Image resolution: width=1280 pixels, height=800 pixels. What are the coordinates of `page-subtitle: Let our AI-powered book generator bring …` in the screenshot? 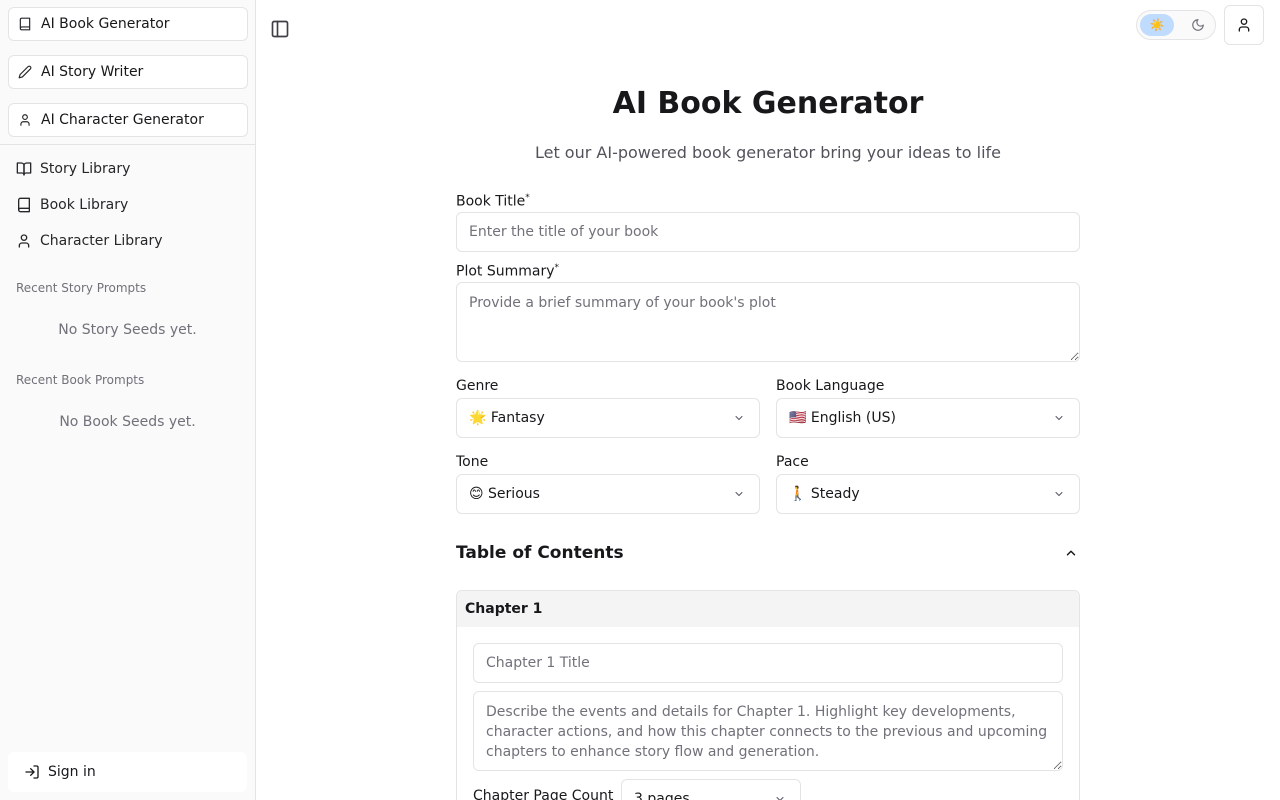 It's located at (768, 152).